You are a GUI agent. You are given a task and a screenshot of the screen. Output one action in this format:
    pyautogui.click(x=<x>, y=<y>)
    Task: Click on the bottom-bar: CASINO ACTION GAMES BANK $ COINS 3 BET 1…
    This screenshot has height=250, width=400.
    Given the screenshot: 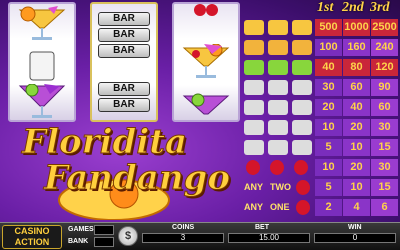 What is the action you would take?
    pyautogui.click(x=200, y=236)
    